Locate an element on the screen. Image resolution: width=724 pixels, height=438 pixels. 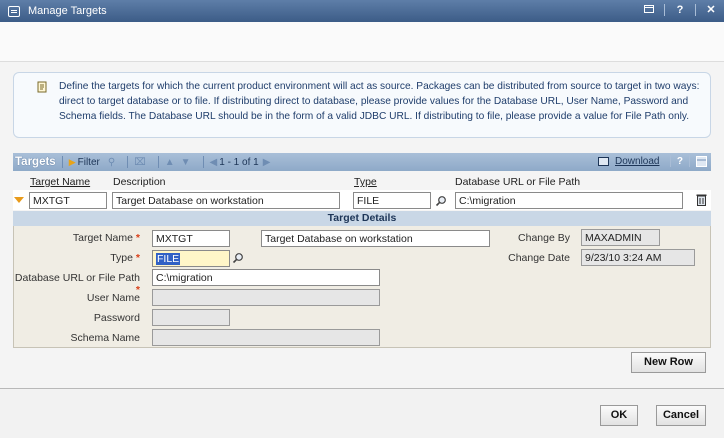
schema-name-field is located at coordinates (266, 337).